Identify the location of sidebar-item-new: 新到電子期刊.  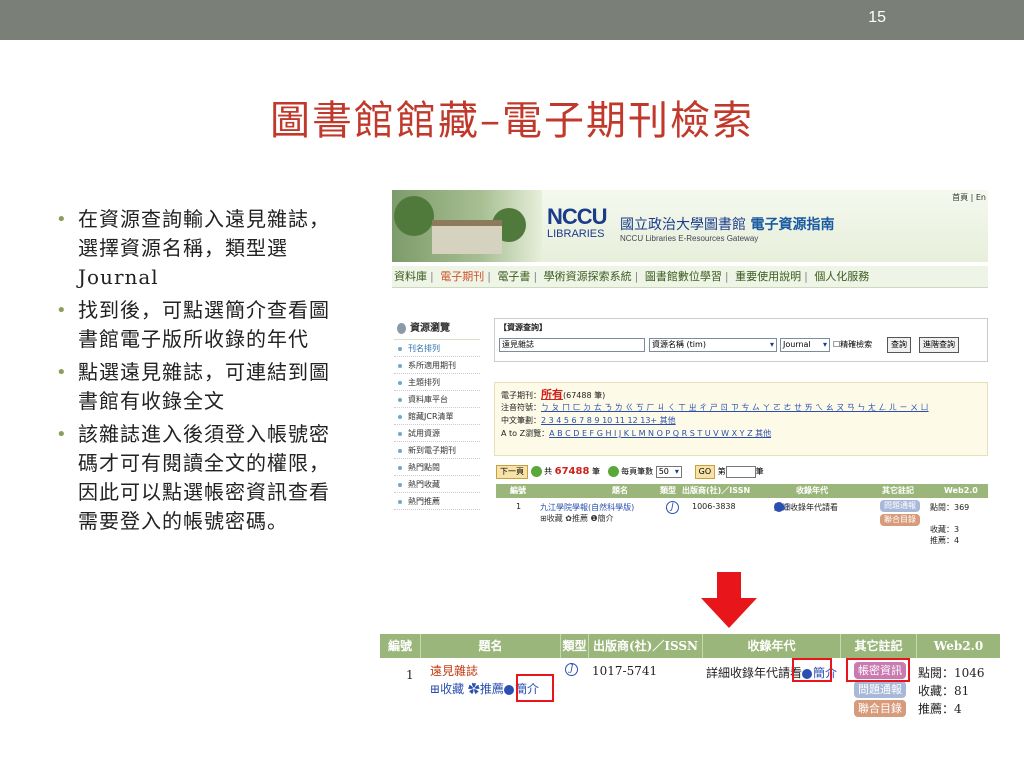
(437, 450).